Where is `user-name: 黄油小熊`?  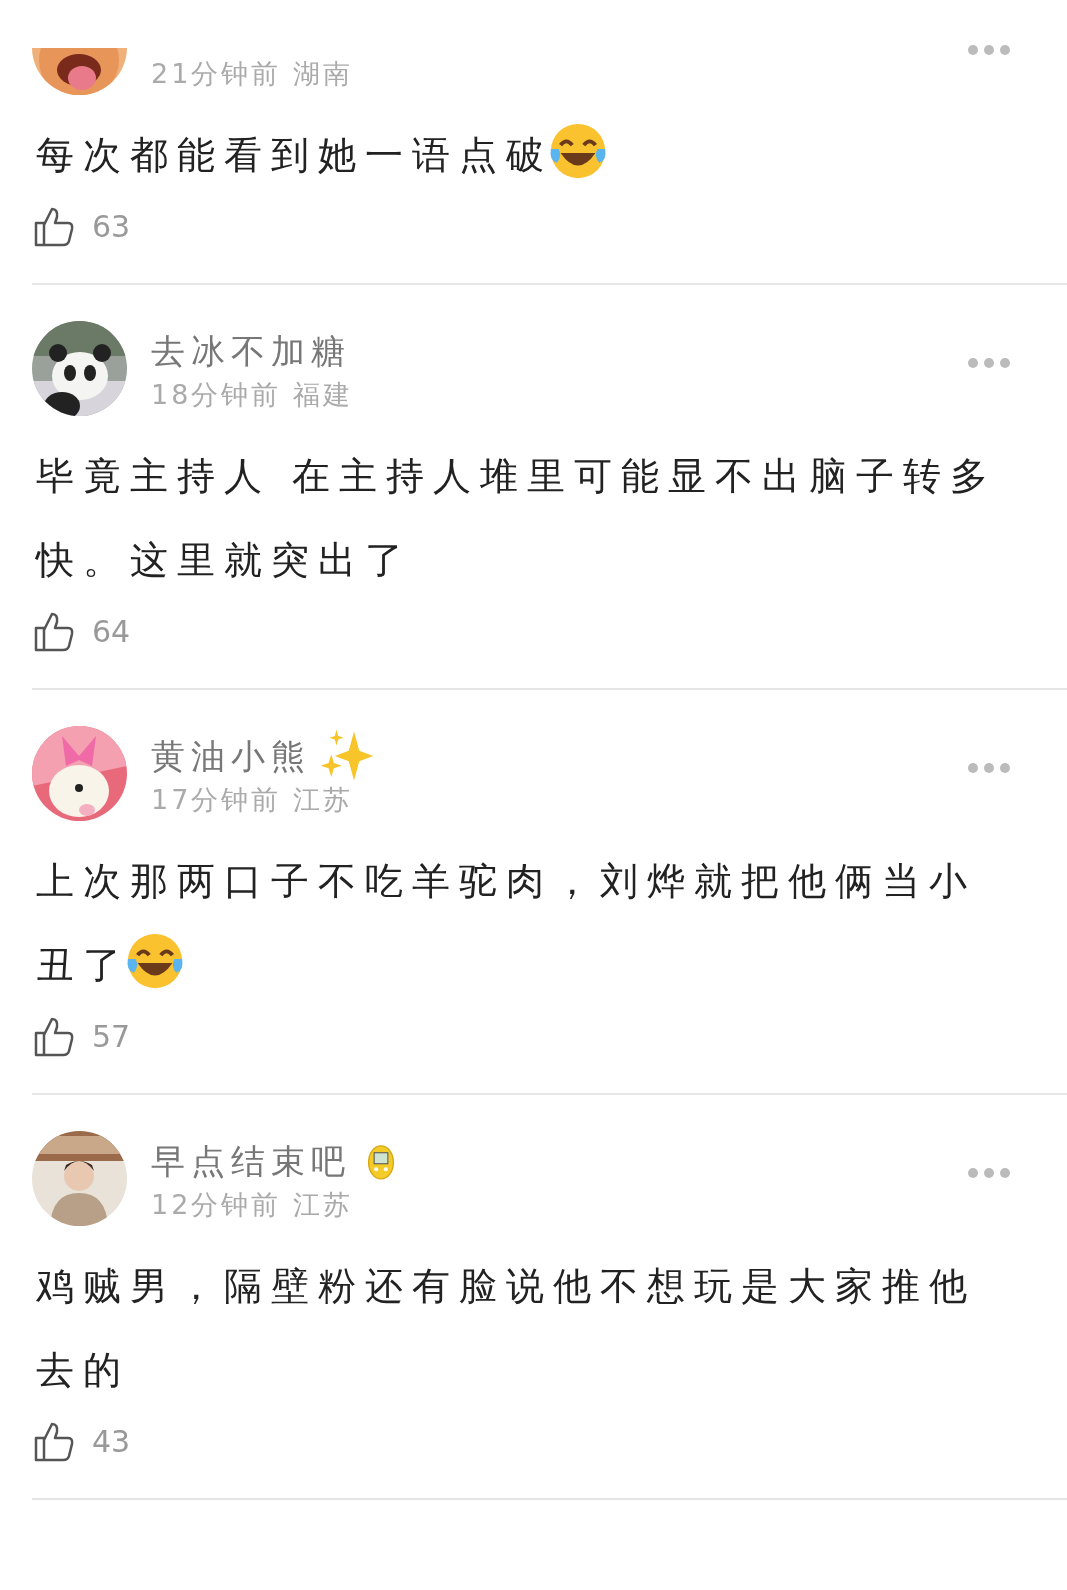
user-name: 黄油小熊 is located at coordinates (231, 756).